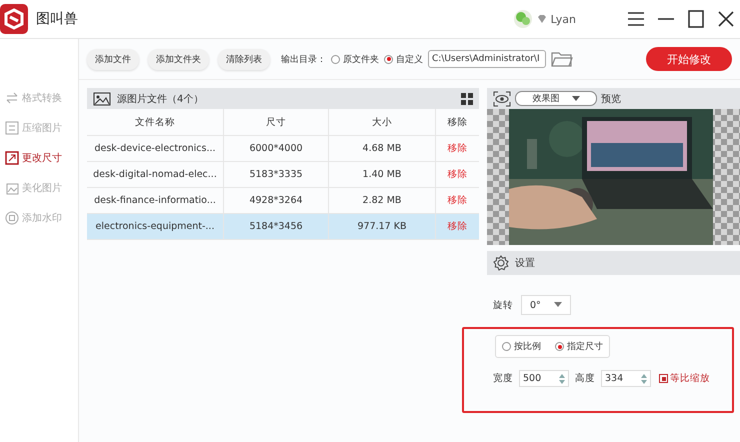 The image size is (740, 442). I want to click on folder-icon, so click(562, 59).